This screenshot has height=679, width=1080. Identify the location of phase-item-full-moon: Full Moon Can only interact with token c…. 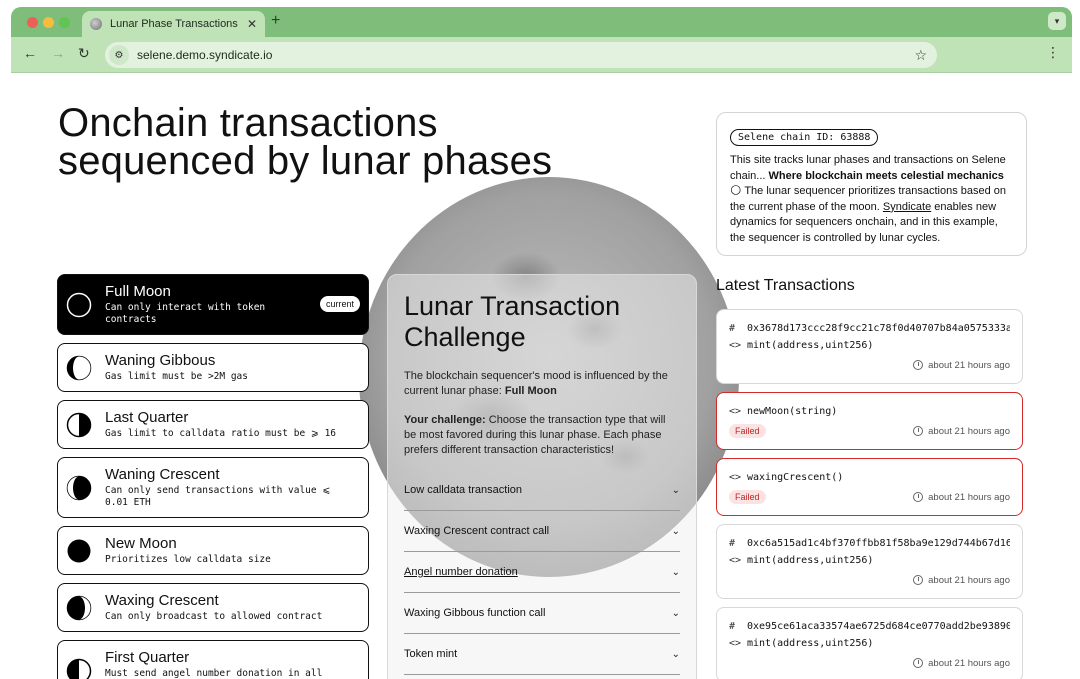
(213, 304).